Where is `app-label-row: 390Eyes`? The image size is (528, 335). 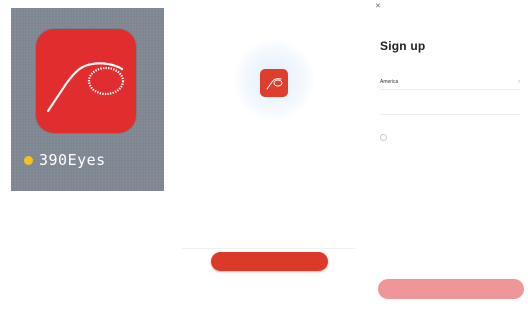 app-label-row: 390Eyes is located at coordinates (65, 160).